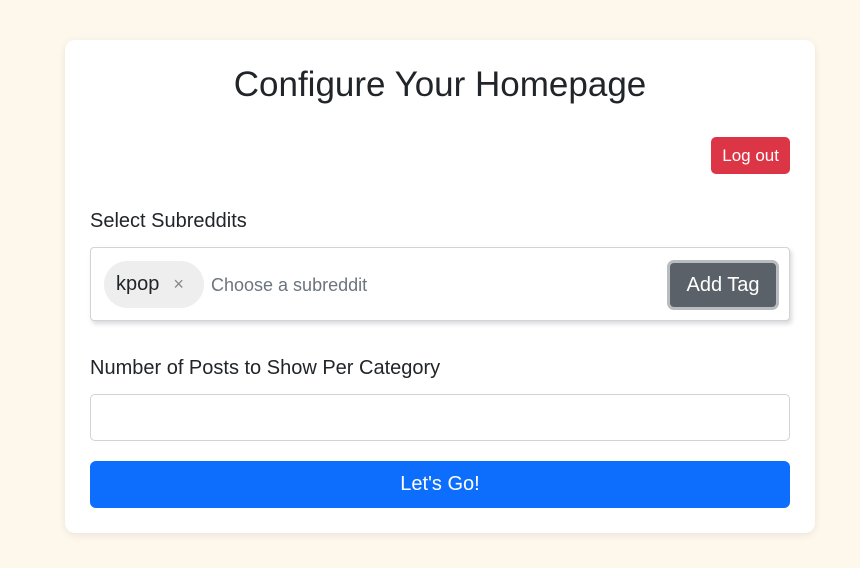 The height and width of the screenshot is (568, 860). I want to click on posts-count-label: Number of Posts to Show Per Category, so click(265, 368).